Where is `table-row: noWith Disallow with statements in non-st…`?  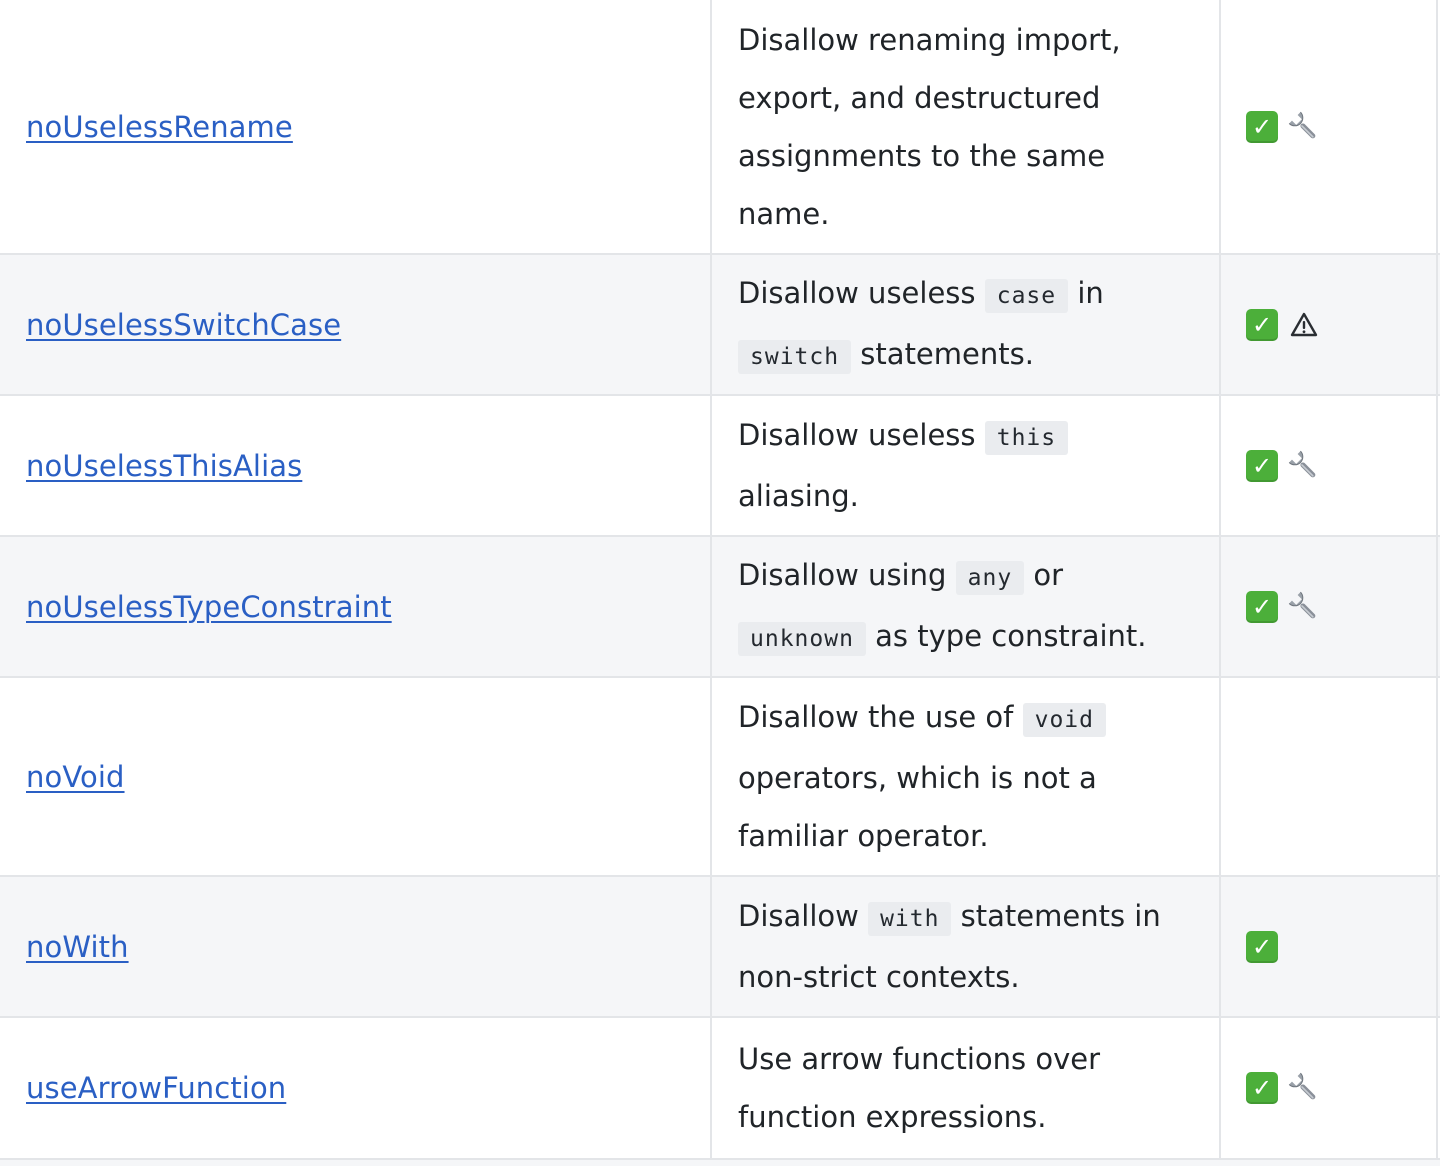
table-row: noWith Disallow with statements in non-st… is located at coordinates (720, 947).